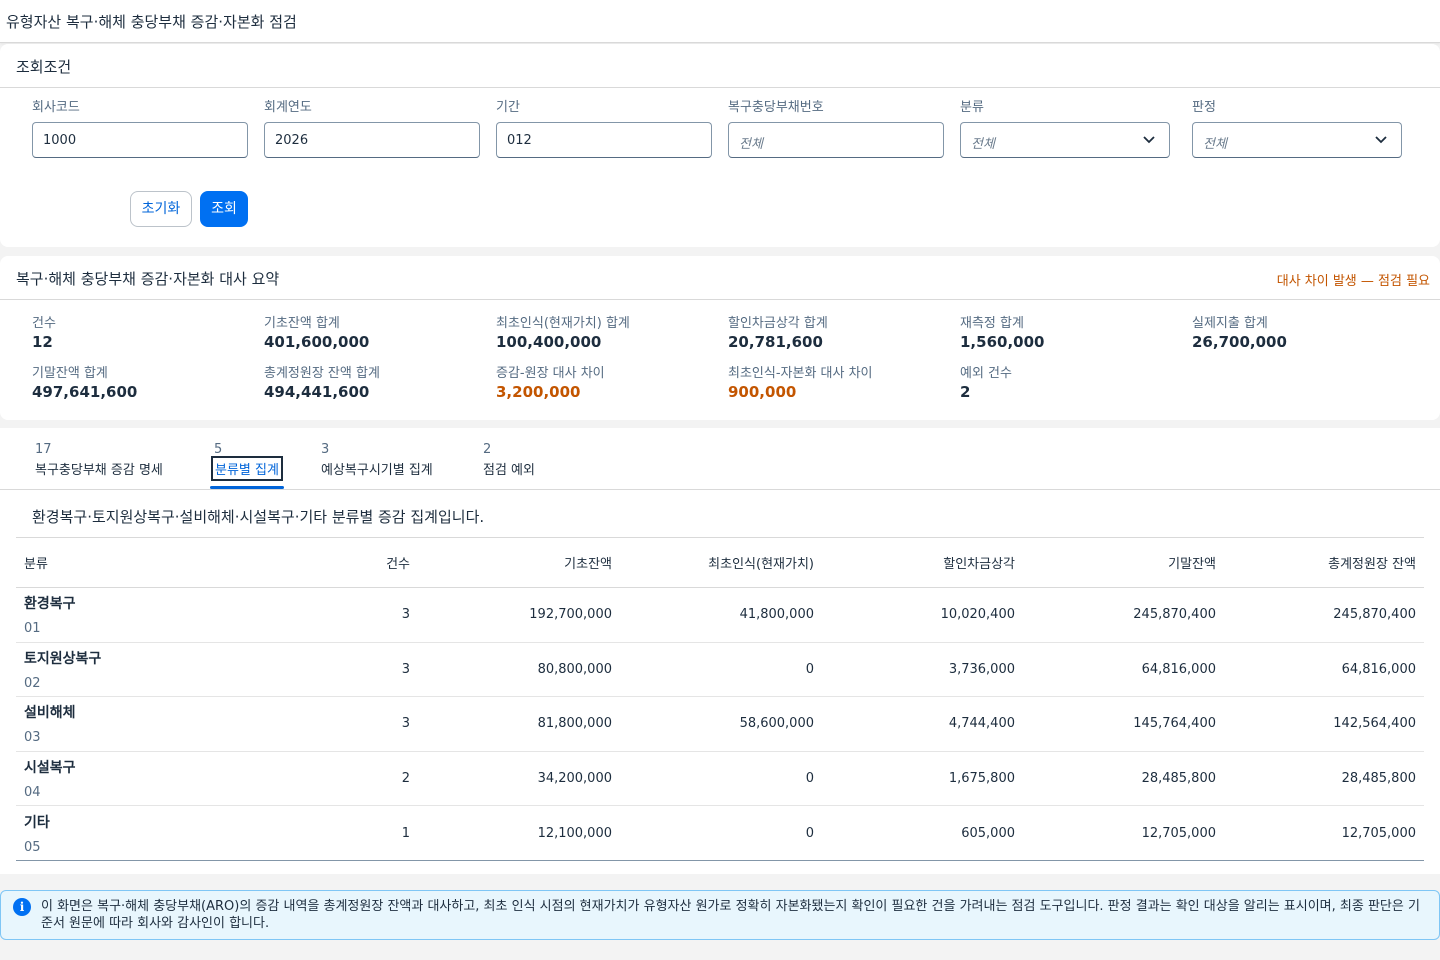 This screenshot has height=960, width=1440. Describe the element at coordinates (836, 140) in the screenshot. I see `aro-number-input: 전체` at that location.